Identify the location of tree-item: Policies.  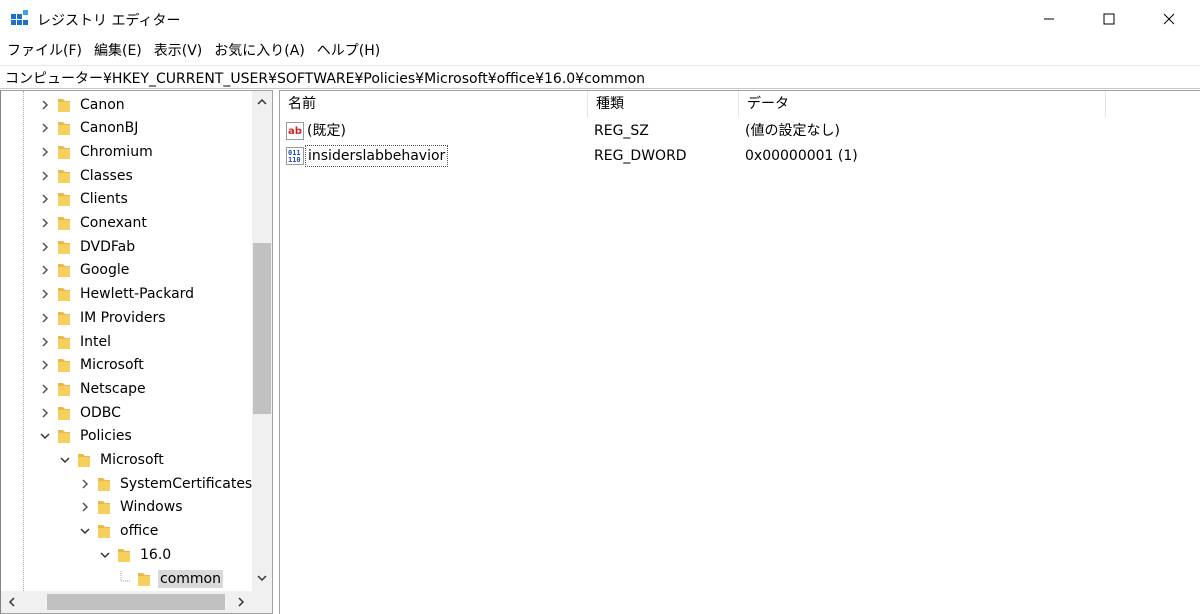
(85, 436).